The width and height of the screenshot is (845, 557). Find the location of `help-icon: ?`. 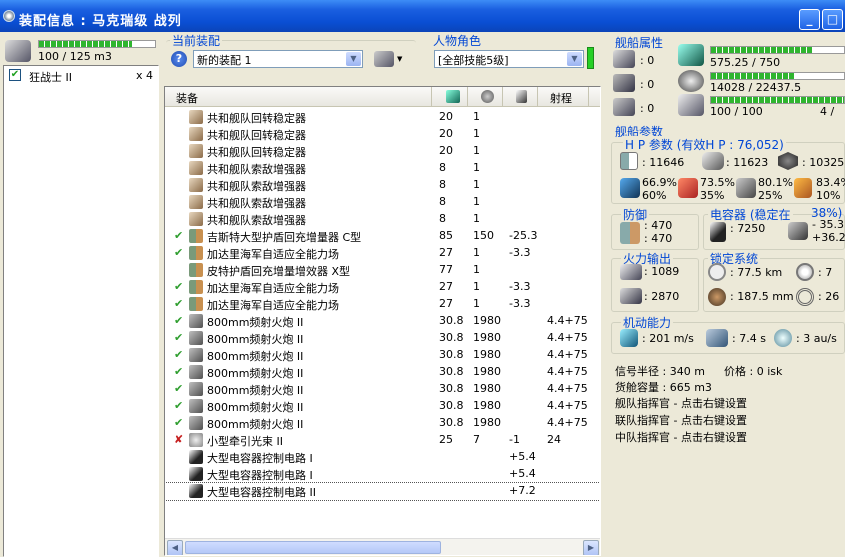

help-icon: ? is located at coordinates (179, 59).